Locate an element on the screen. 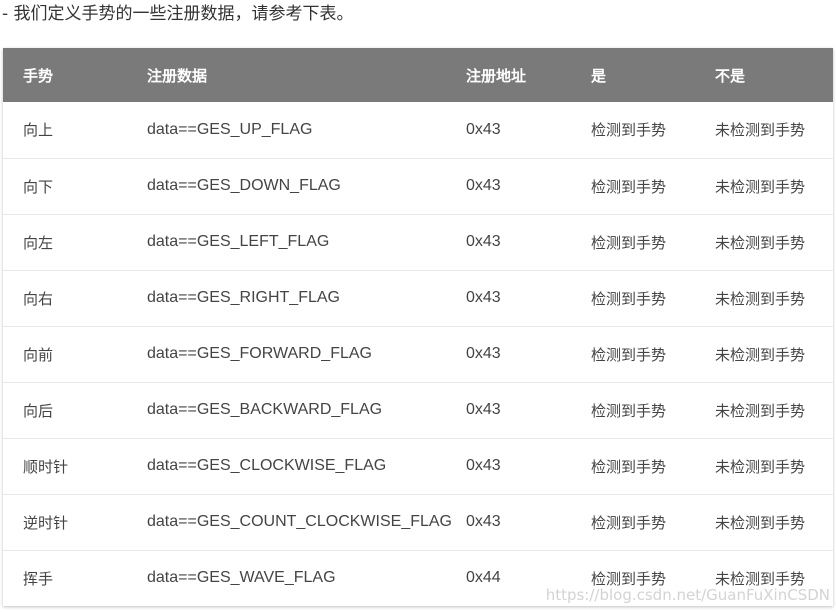  watermark: https://blog.csdn.net/GuanFuXinCSDN is located at coordinates (687, 595).